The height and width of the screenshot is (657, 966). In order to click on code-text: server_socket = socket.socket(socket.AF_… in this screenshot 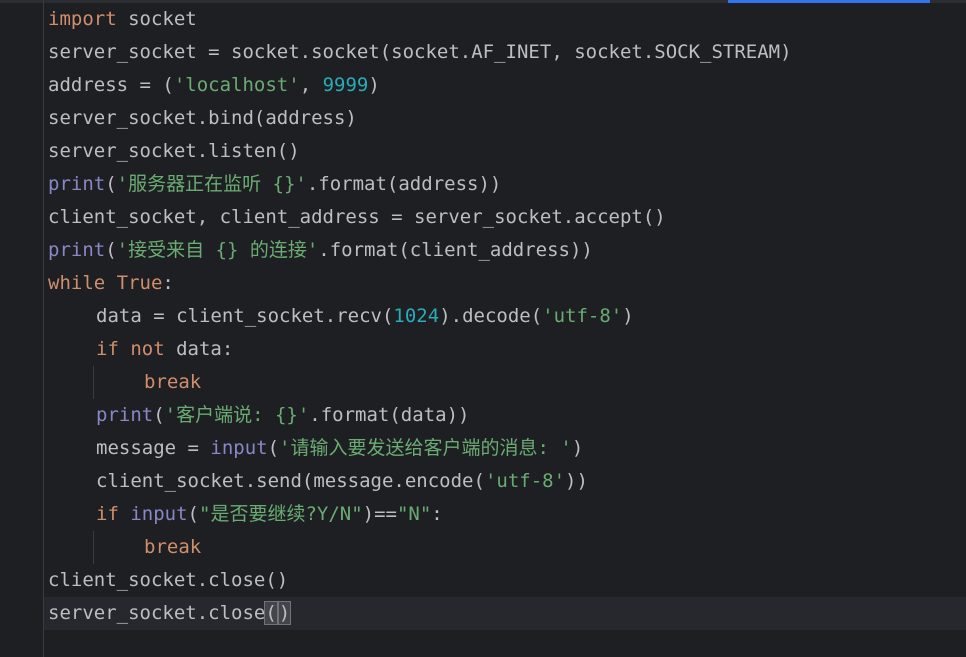, I will do `click(420, 52)`.